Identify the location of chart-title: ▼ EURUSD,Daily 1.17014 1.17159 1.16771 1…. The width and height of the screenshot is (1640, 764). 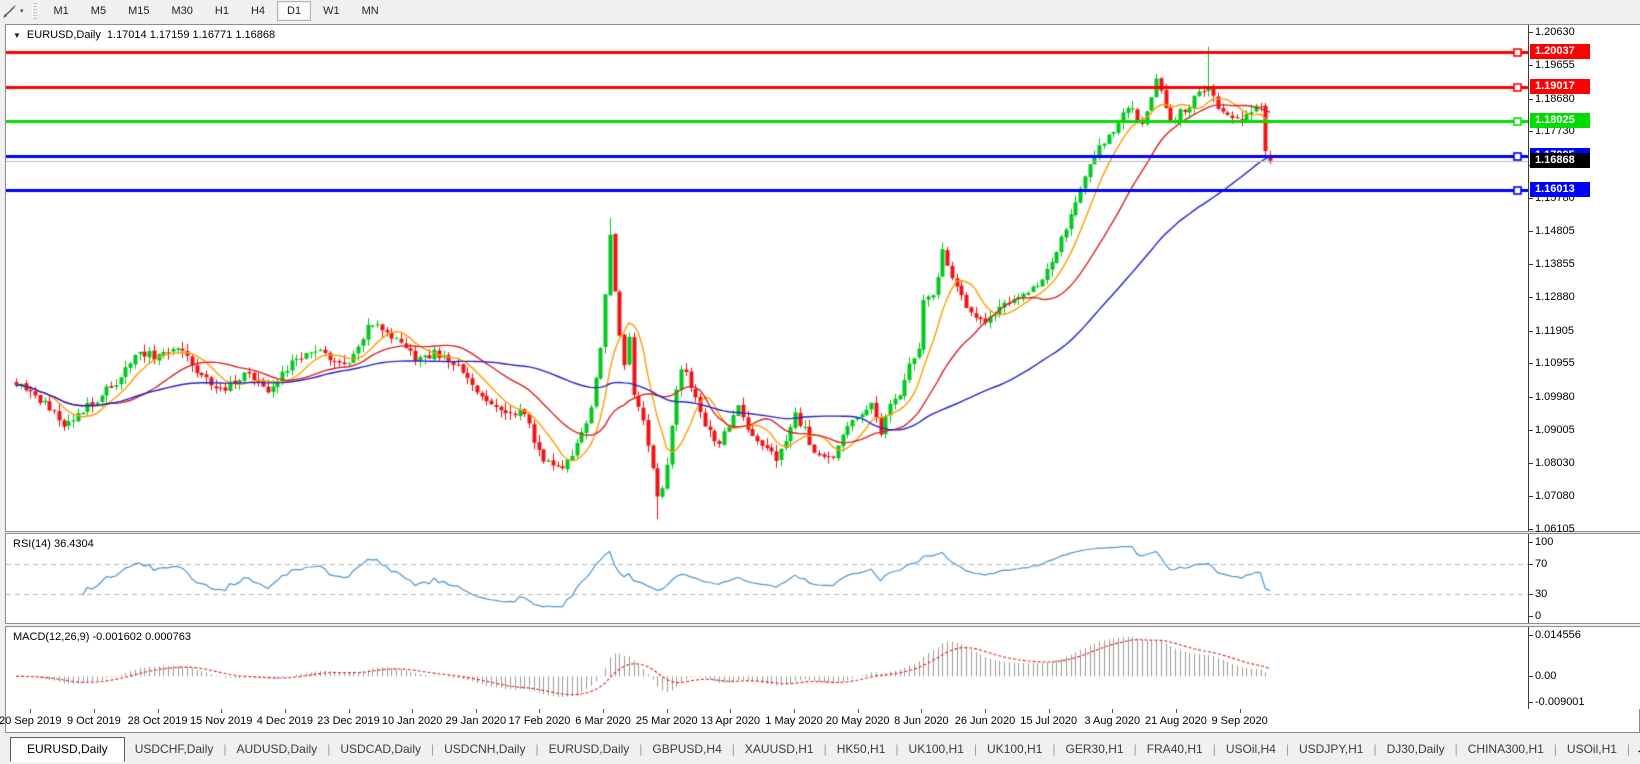
(144, 35).